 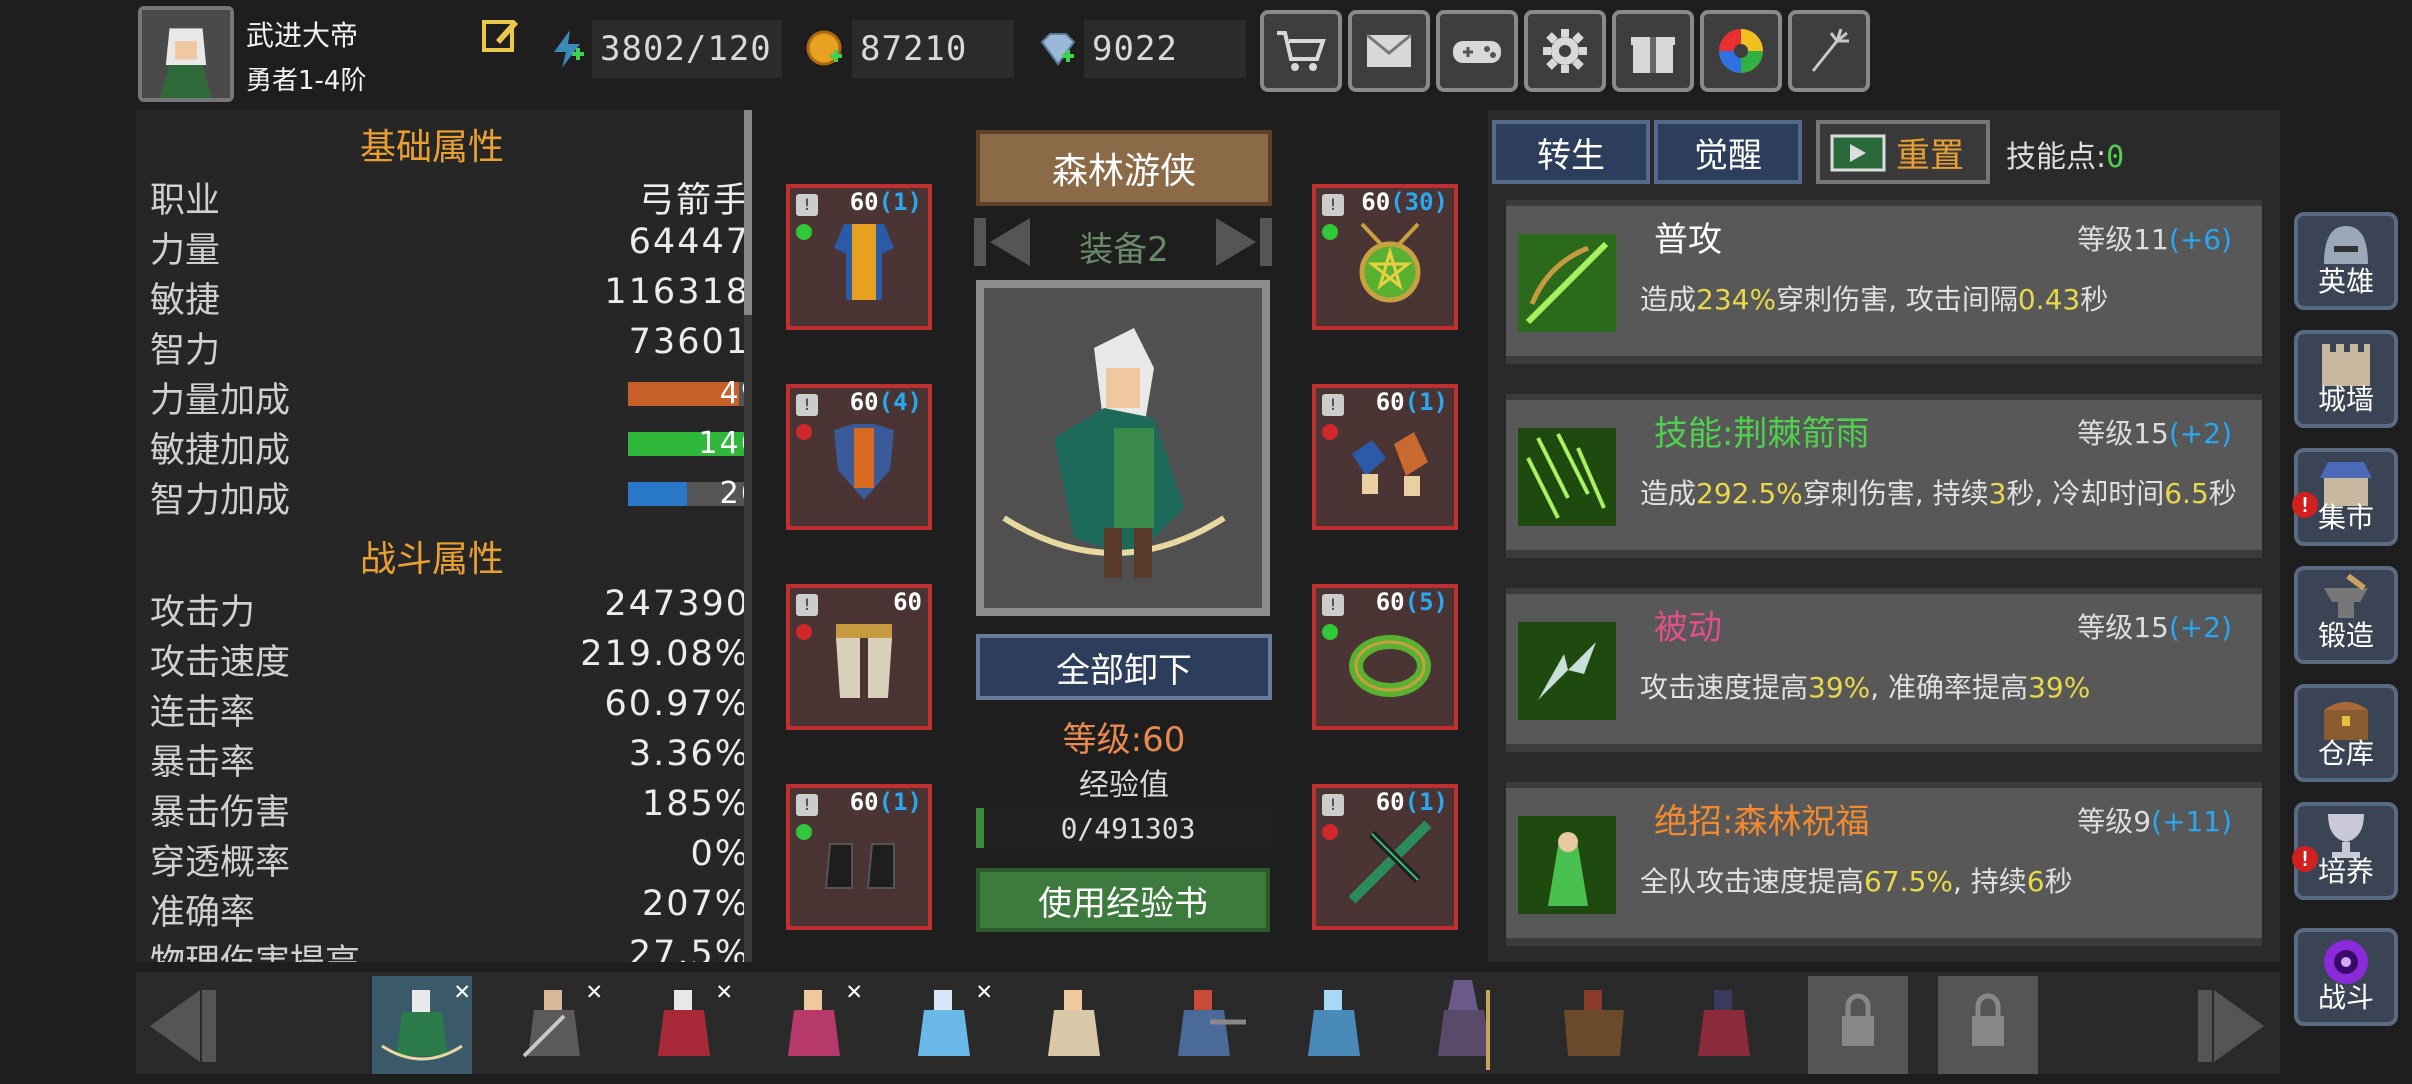 I want to click on attr-label: 暴击伤害, so click(x=220, y=813).